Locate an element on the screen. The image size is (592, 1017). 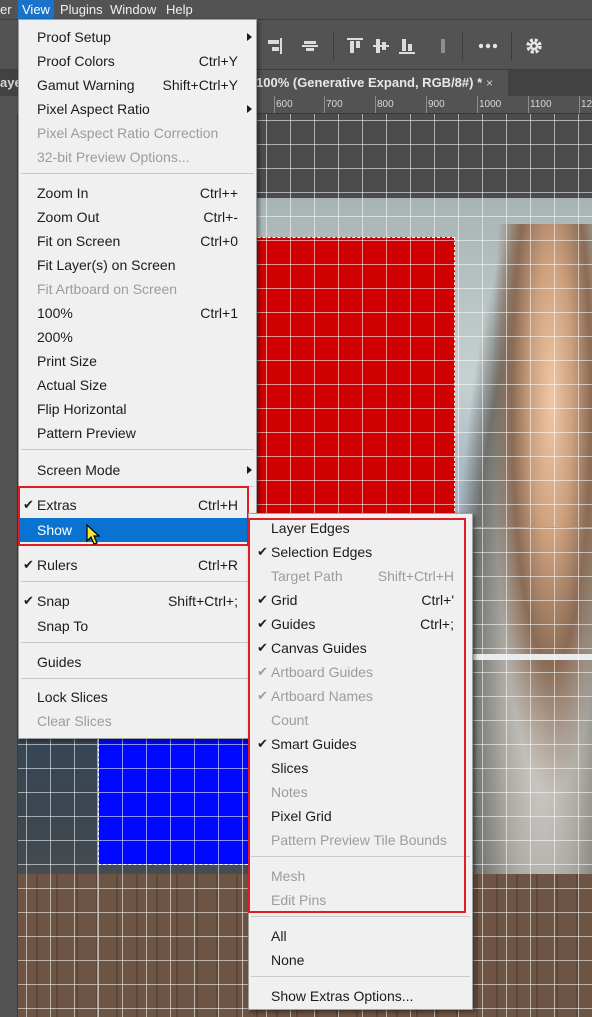
shortcut-label: Ctrl+' is located at coordinates (437, 600).